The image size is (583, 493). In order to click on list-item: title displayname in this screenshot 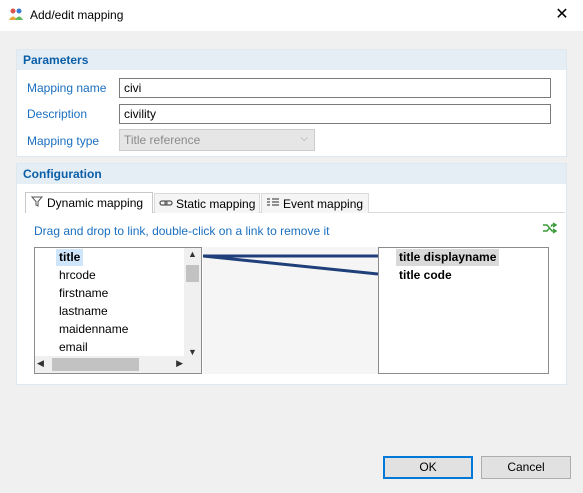, I will do `click(448, 257)`.